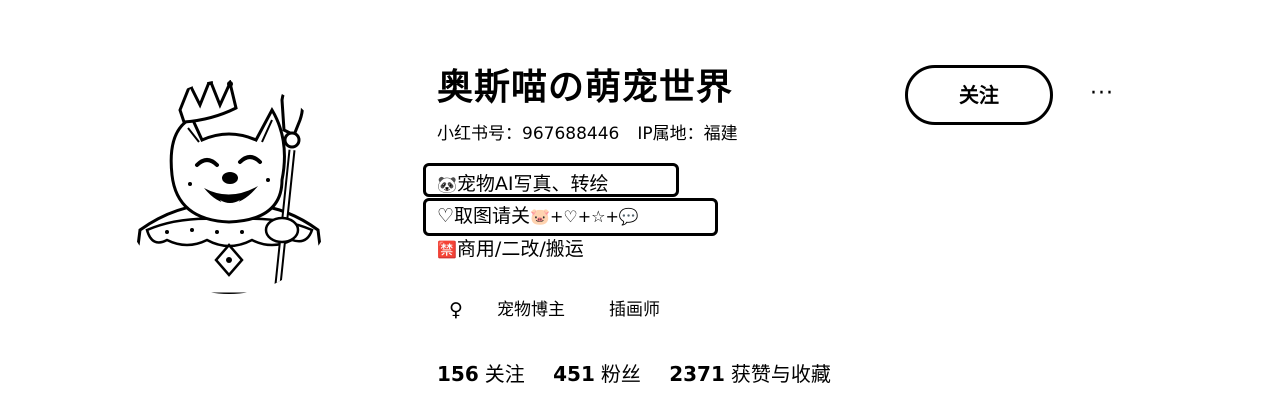 Image resolution: width=1280 pixels, height=417 pixels. Describe the element at coordinates (780, 374) in the screenshot. I see `stat-likes-label: 获赞与收藏` at that location.